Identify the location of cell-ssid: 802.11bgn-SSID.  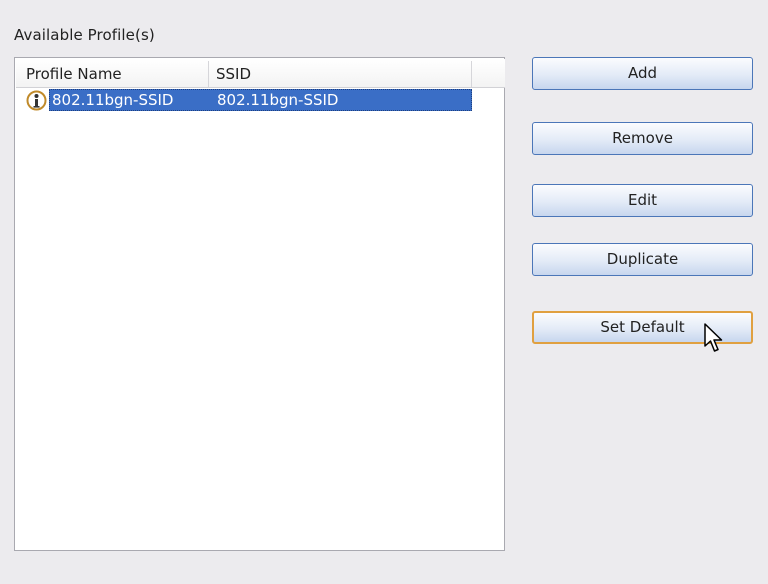
(278, 100).